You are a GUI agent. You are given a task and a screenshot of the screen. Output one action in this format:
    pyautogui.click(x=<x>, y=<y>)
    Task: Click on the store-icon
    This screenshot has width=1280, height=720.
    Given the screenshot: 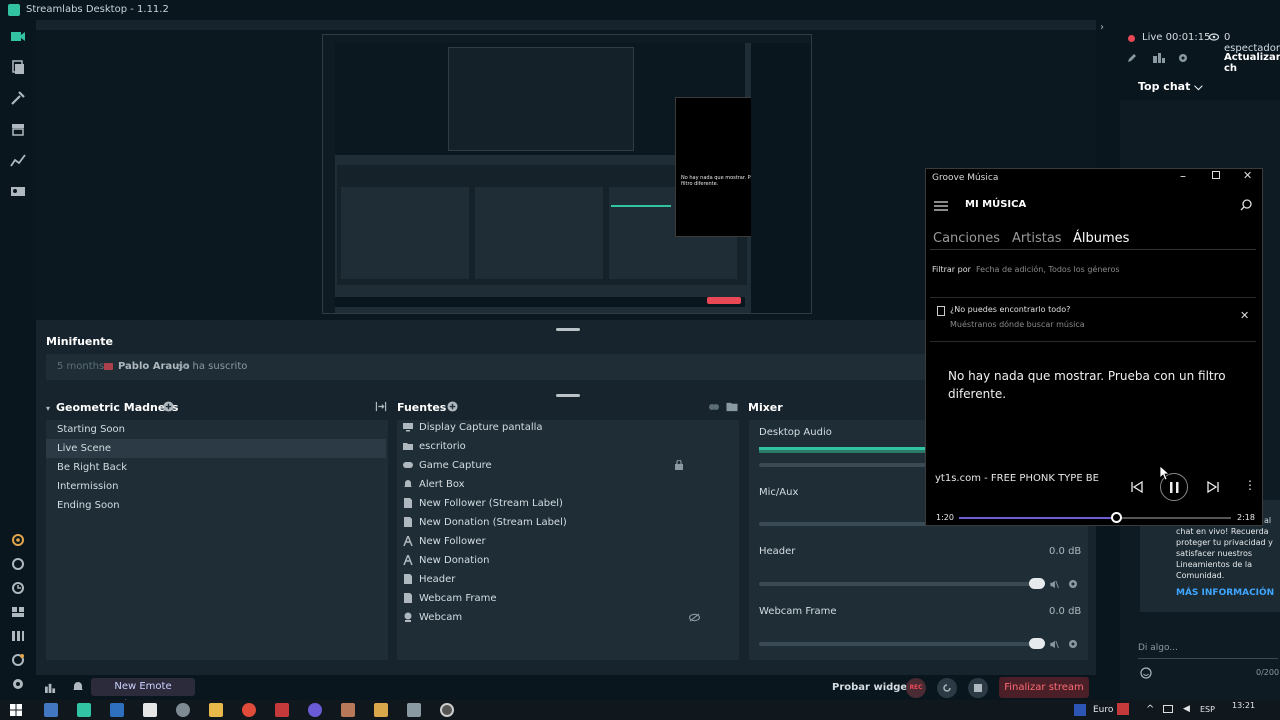 What is the action you would take?
    pyautogui.click(x=18, y=129)
    